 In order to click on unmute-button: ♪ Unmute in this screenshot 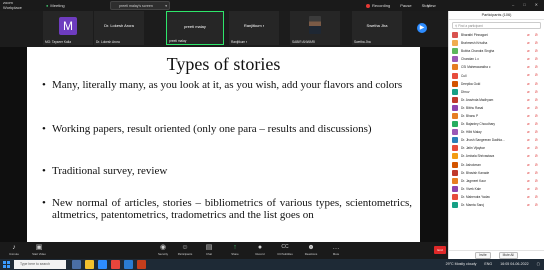, I will do `click(14, 249)`.